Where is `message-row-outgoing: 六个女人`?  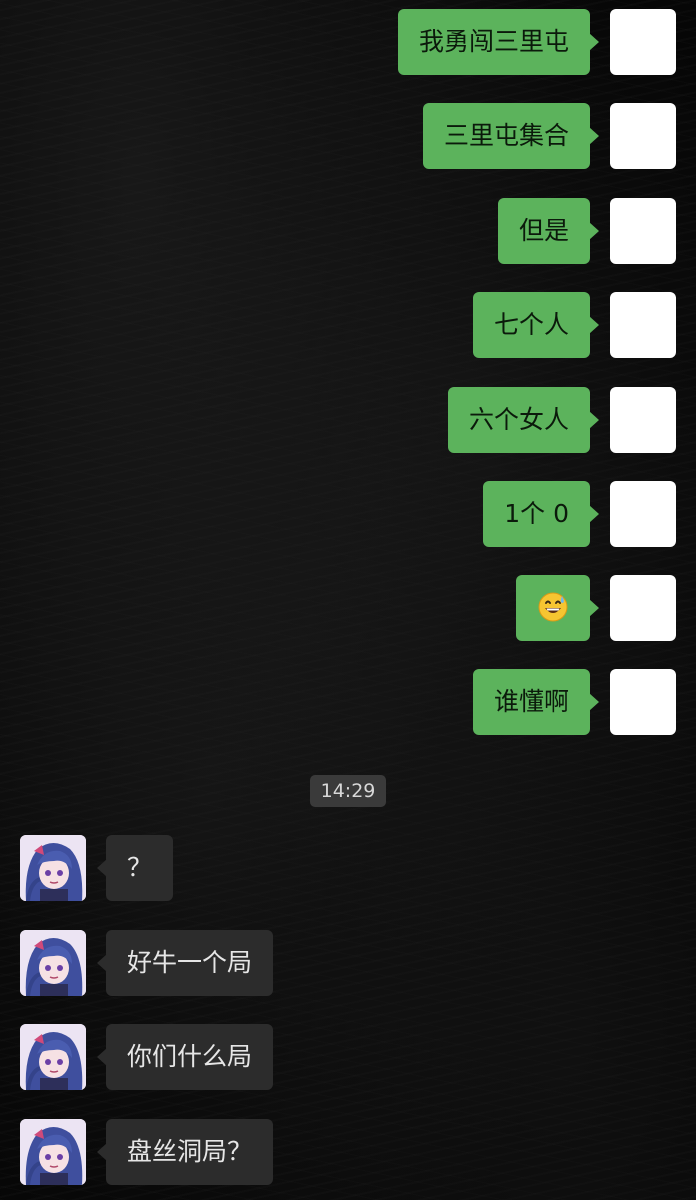 message-row-outgoing: 六个女人 is located at coordinates (561, 420).